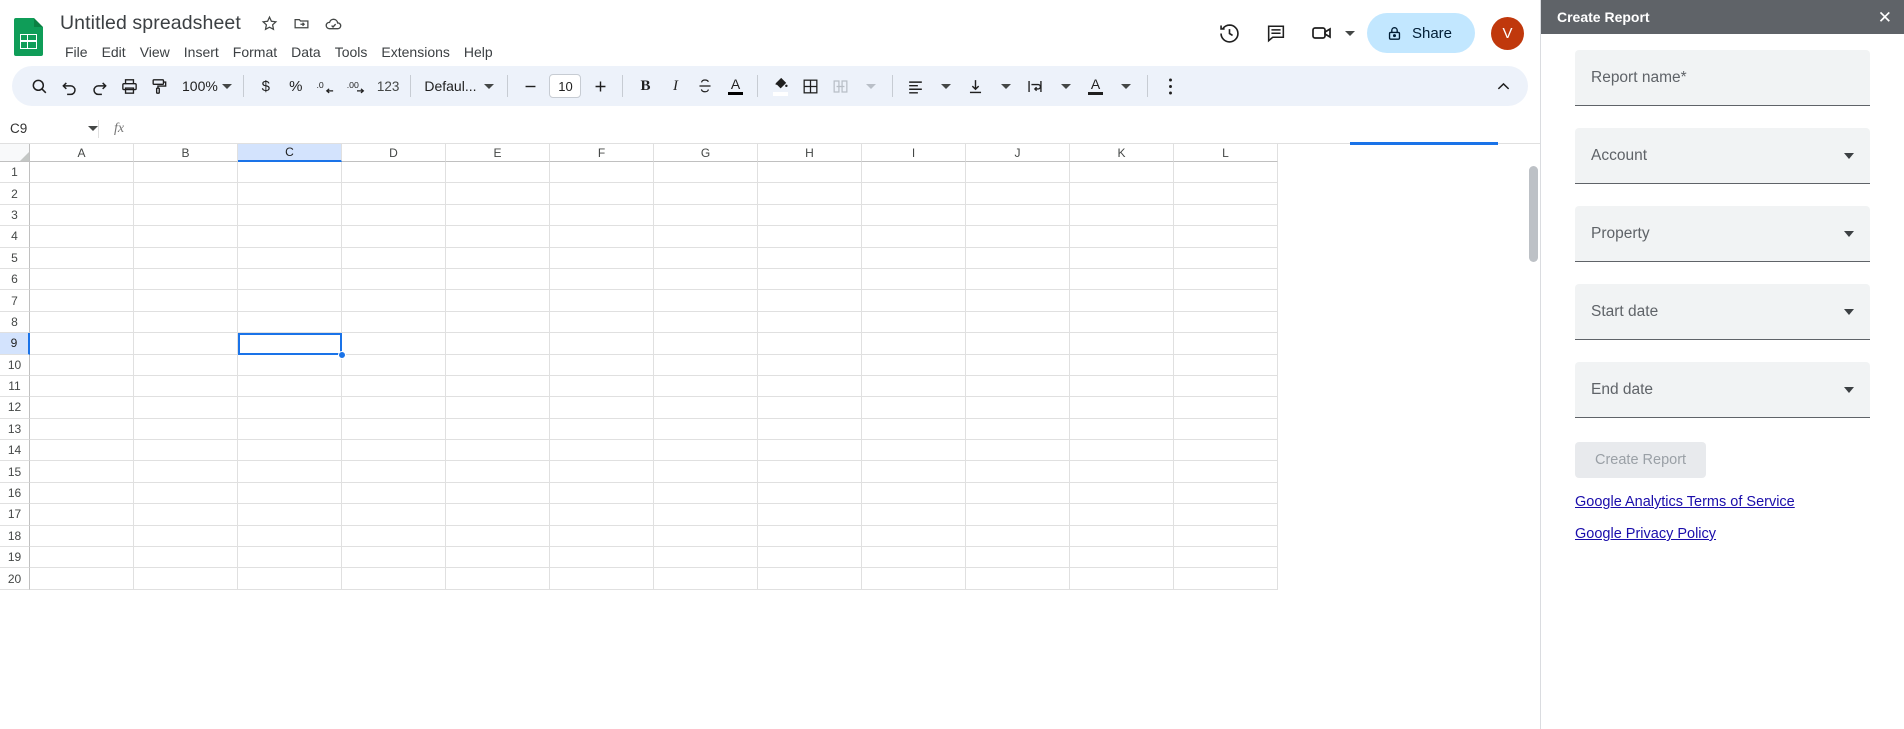 Image resolution: width=1904 pixels, height=729 pixels. What do you see at coordinates (1018, 153) in the screenshot?
I see `column-header-J: J` at bounding box center [1018, 153].